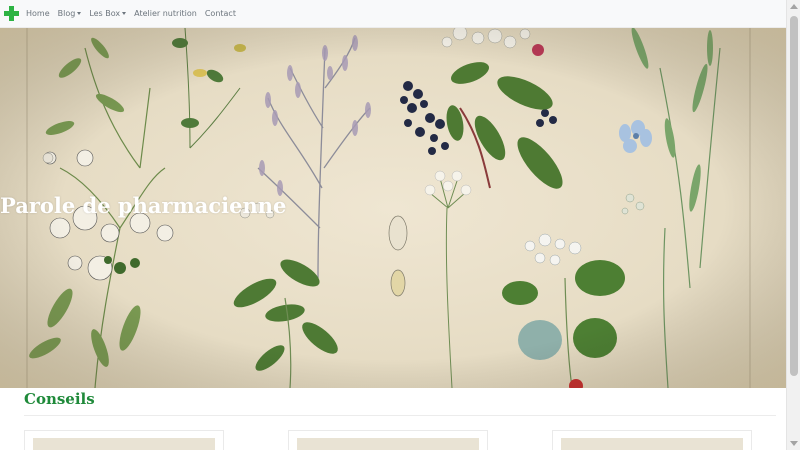  I want to click on scroll-up-arrow-icon, so click(794, 6).